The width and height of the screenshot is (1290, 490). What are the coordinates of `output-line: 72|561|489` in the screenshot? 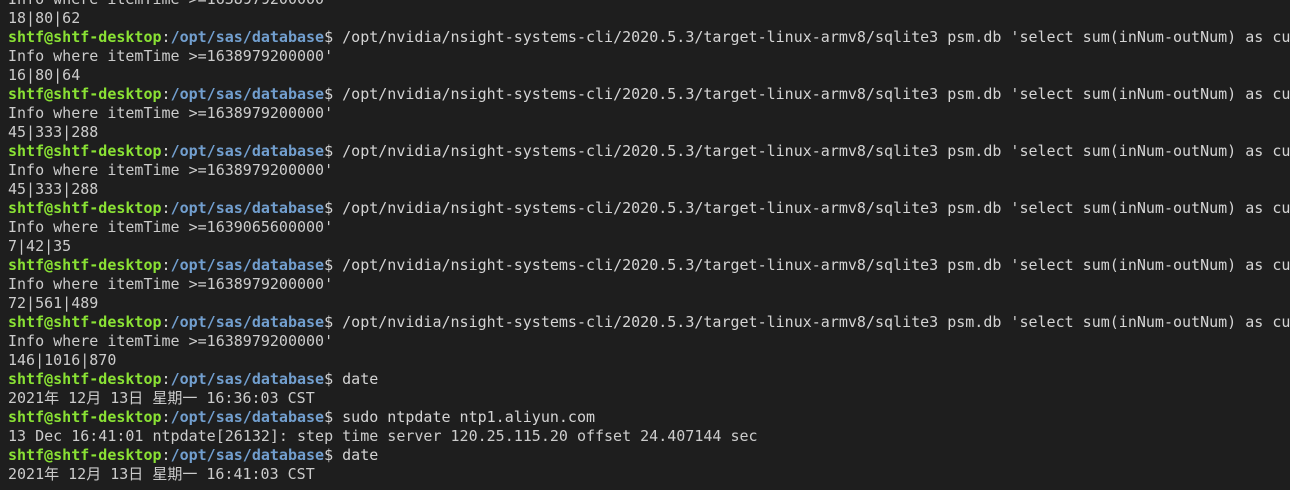 It's located at (649, 303).